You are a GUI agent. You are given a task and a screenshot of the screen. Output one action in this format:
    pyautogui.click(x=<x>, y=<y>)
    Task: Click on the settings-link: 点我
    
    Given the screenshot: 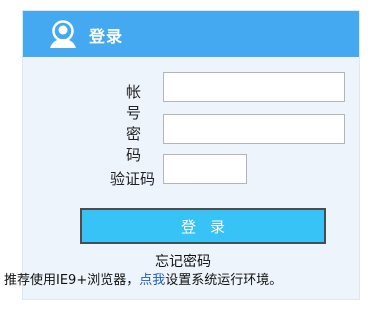 What is the action you would take?
    pyautogui.click(x=152, y=280)
    